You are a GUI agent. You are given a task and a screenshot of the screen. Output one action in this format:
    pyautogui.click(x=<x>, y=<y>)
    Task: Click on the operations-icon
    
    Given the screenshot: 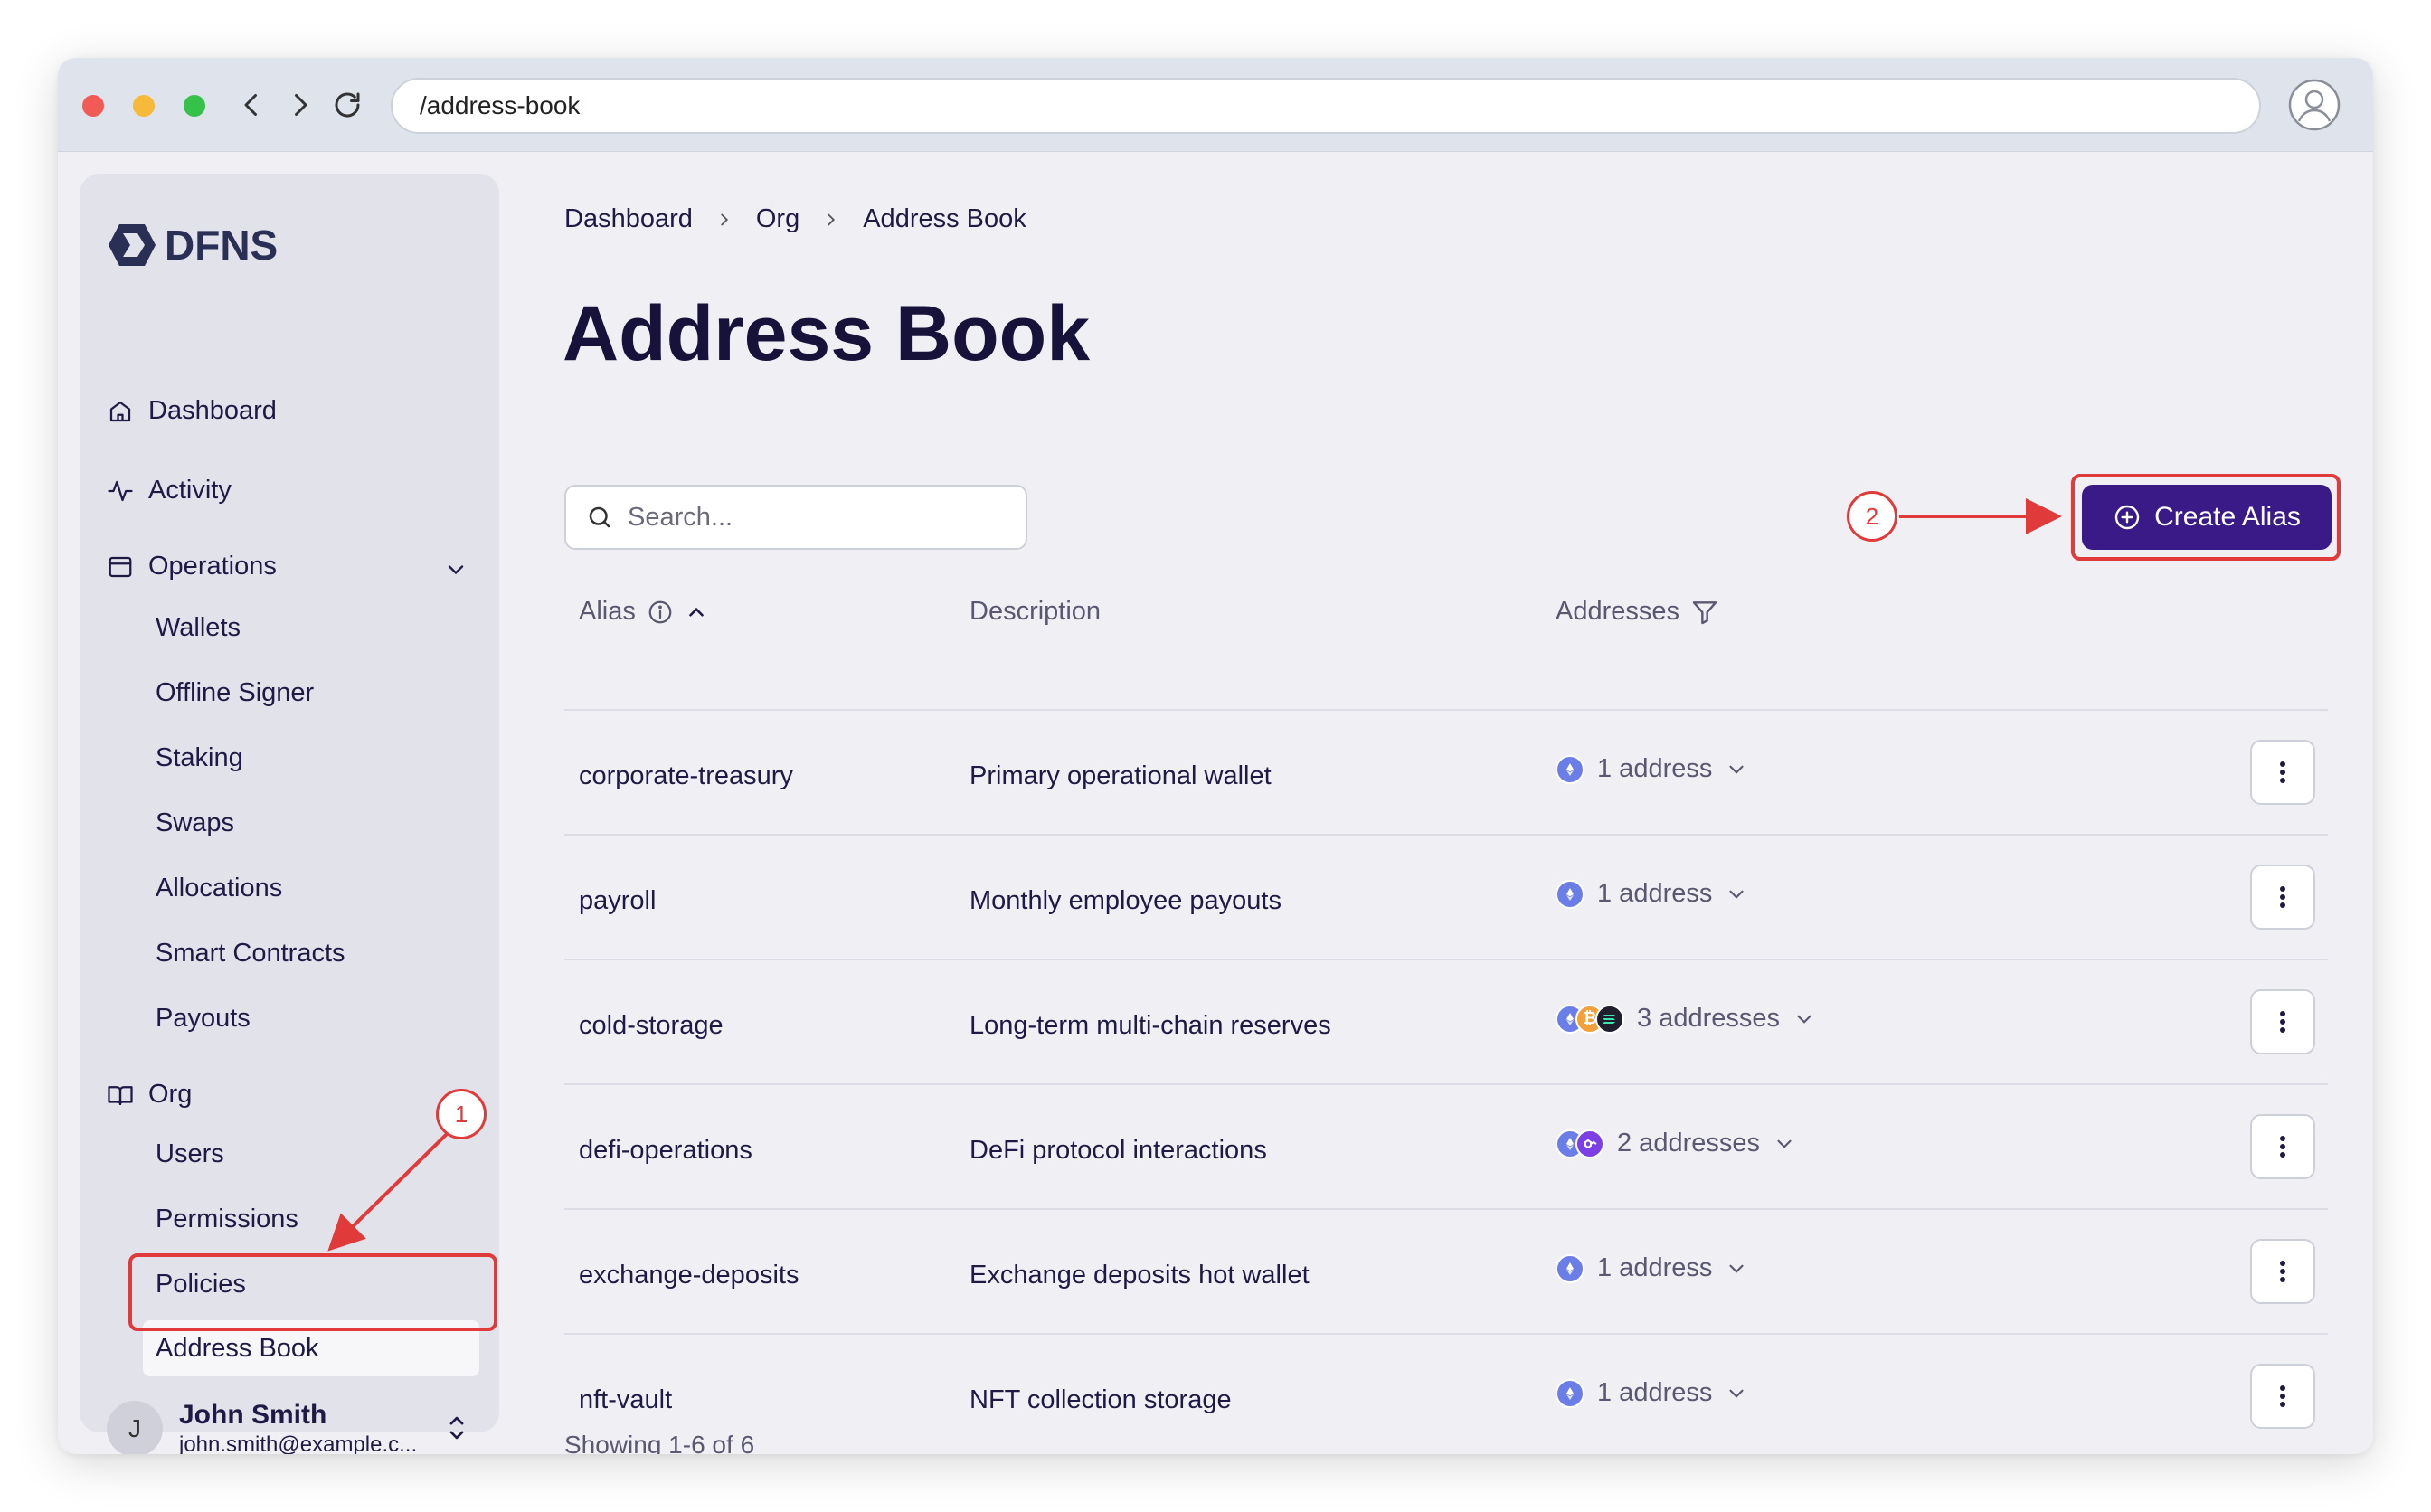 What is the action you would take?
    pyautogui.click(x=120, y=566)
    